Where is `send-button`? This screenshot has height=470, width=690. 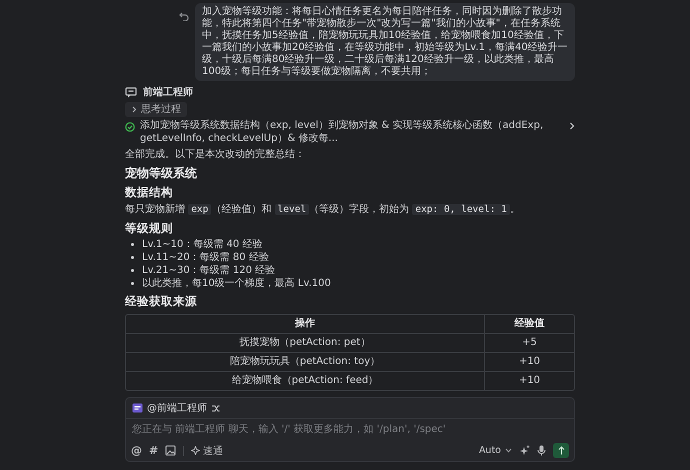 send-button is located at coordinates (561, 450).